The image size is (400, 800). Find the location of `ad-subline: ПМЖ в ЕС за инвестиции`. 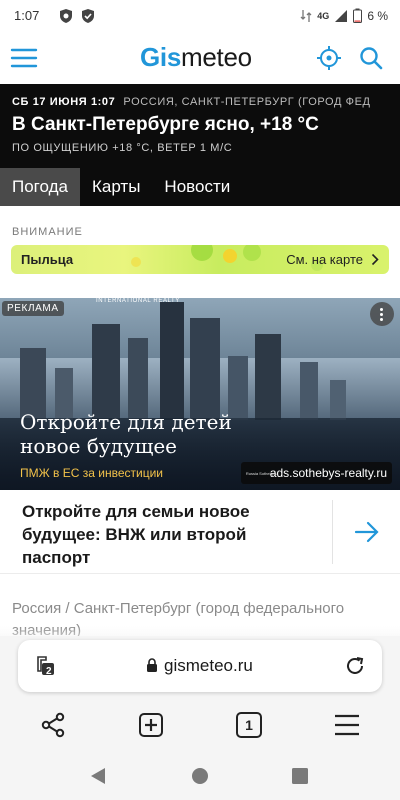

ad-subline: ПМЖ в ЕС за инвестиции is located at coordinates (91, 473).